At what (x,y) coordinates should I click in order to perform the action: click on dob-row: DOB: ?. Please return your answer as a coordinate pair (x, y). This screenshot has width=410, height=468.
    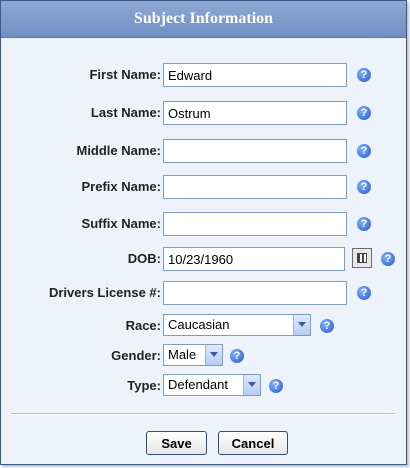
    Looking at the image, I should click on (204, 260).